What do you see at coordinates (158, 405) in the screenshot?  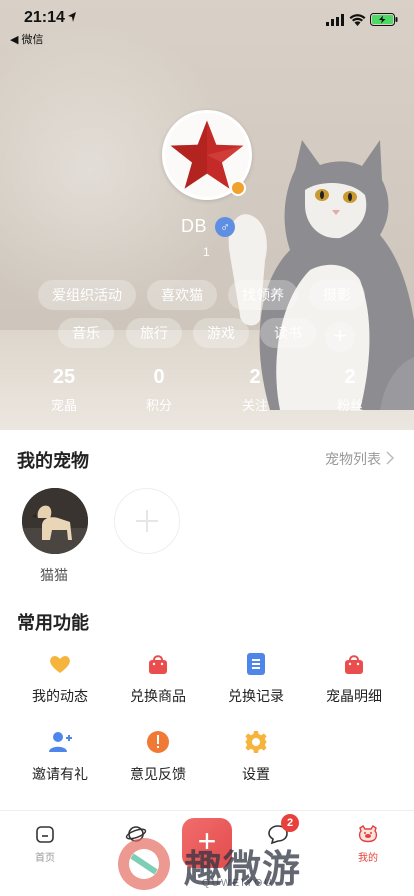 I see `stat-label: 积分` at bounding box center [158, 405].